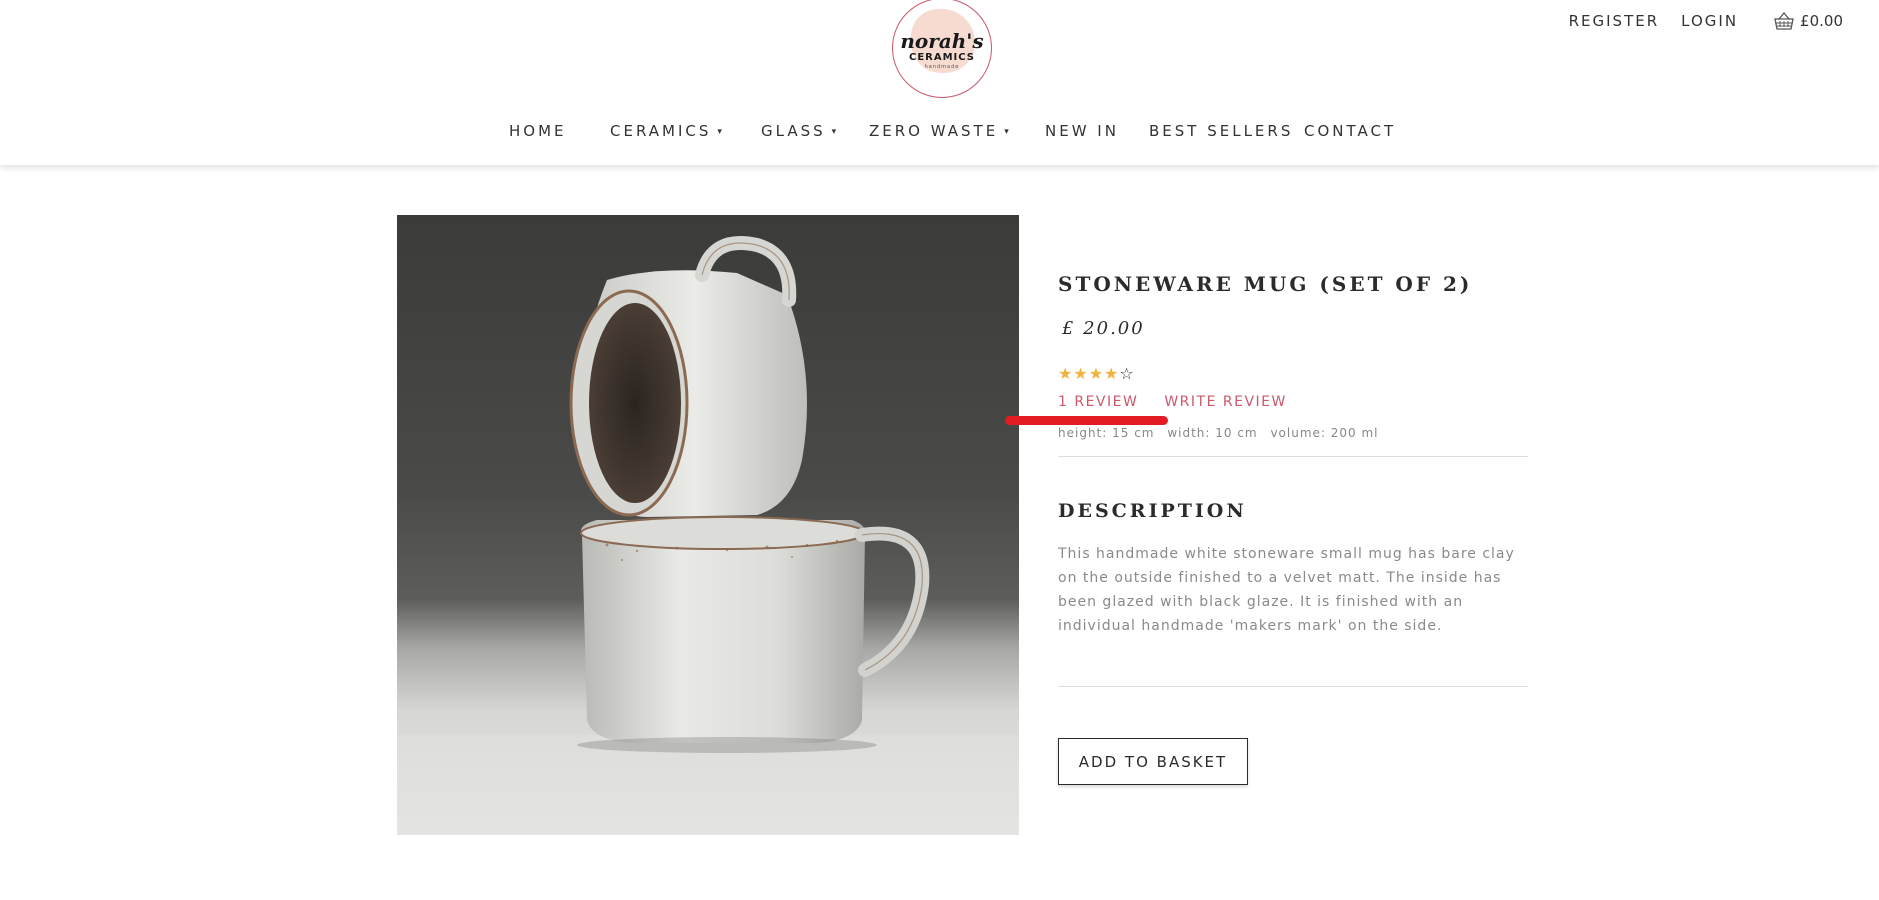 Image resolution: width=1879 pixels, height=900 pixels. What do you see at coordinates (1103, 328) in the screenshot?
I see `product-price: £ 20.00` at bounding box center [1103, 328].